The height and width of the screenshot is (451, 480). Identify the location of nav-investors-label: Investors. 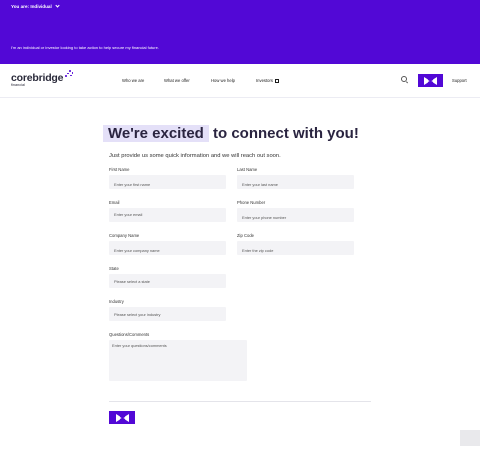
(264, 80).